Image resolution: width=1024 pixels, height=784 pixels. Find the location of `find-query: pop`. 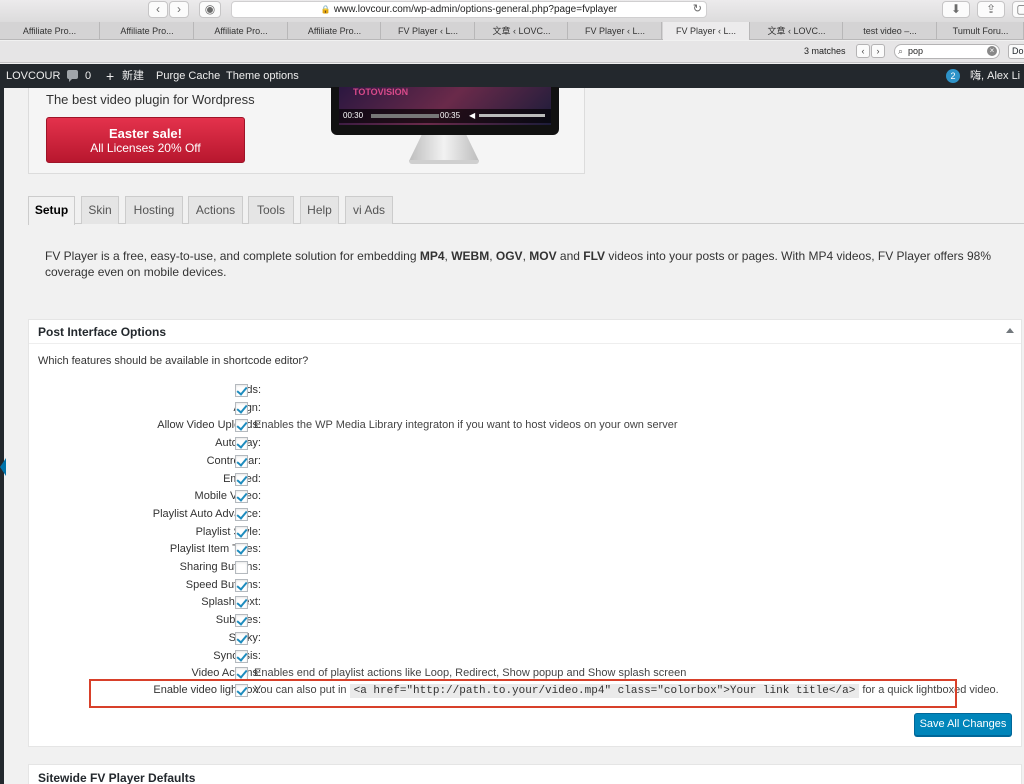

find-query: pop is located at coordinates (916, 51).